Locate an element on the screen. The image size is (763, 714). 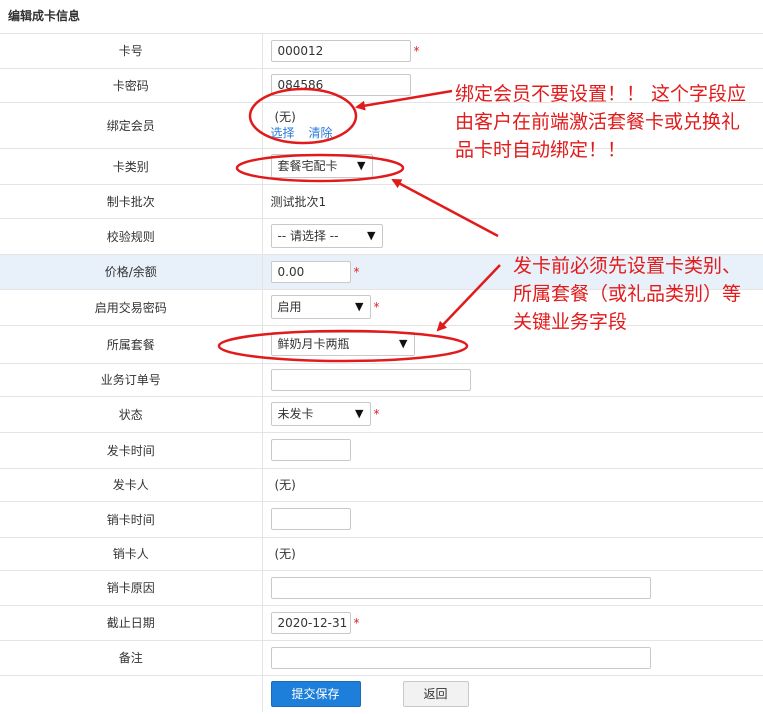
card-no-label: 卡号 is located at coordinates (131, 51).